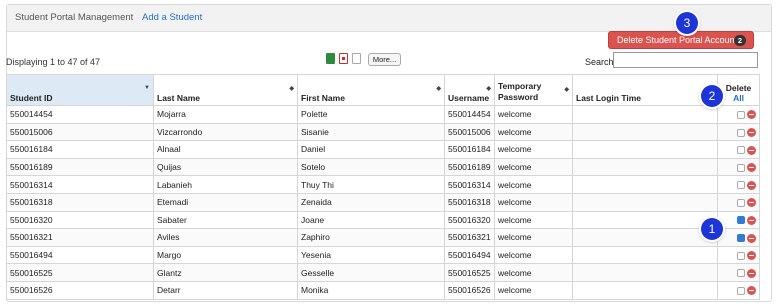 The height and width of the screenshot is (306, 778). Describe the element at coordinates (80, 132) in the screenshot. I see `cell-student-id: 550015006` at that location.